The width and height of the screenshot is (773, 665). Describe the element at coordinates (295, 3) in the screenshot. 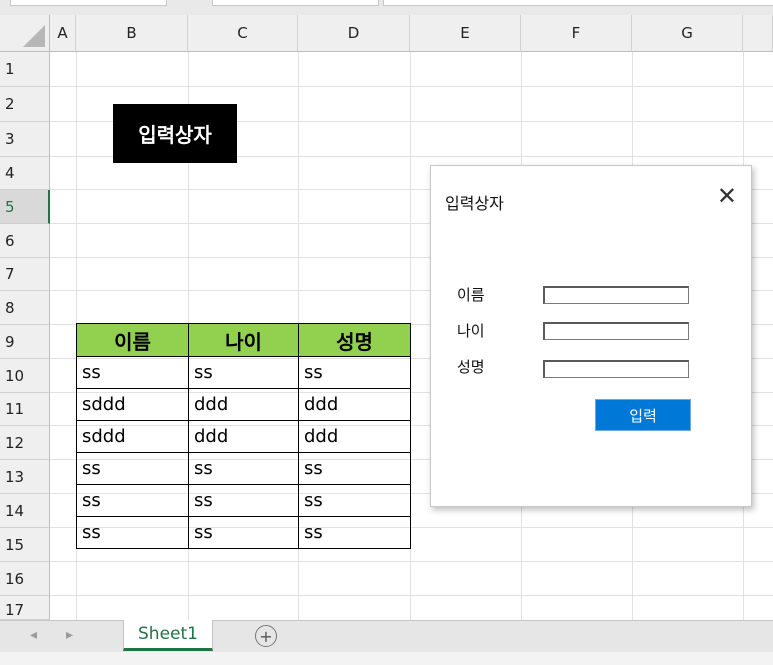

I see `formula-area` at that location.